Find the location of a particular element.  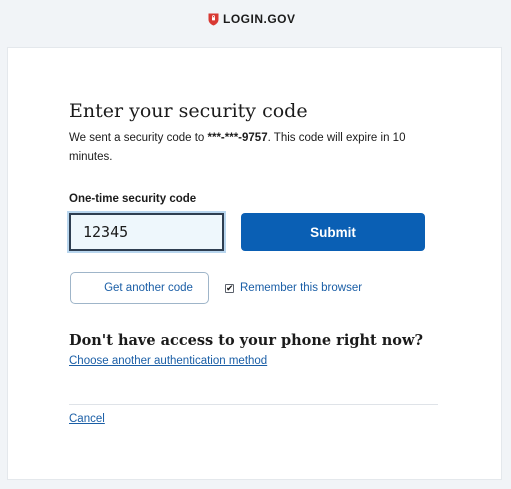

security-code-label: One-time security code is located at coordinates (133, 199).